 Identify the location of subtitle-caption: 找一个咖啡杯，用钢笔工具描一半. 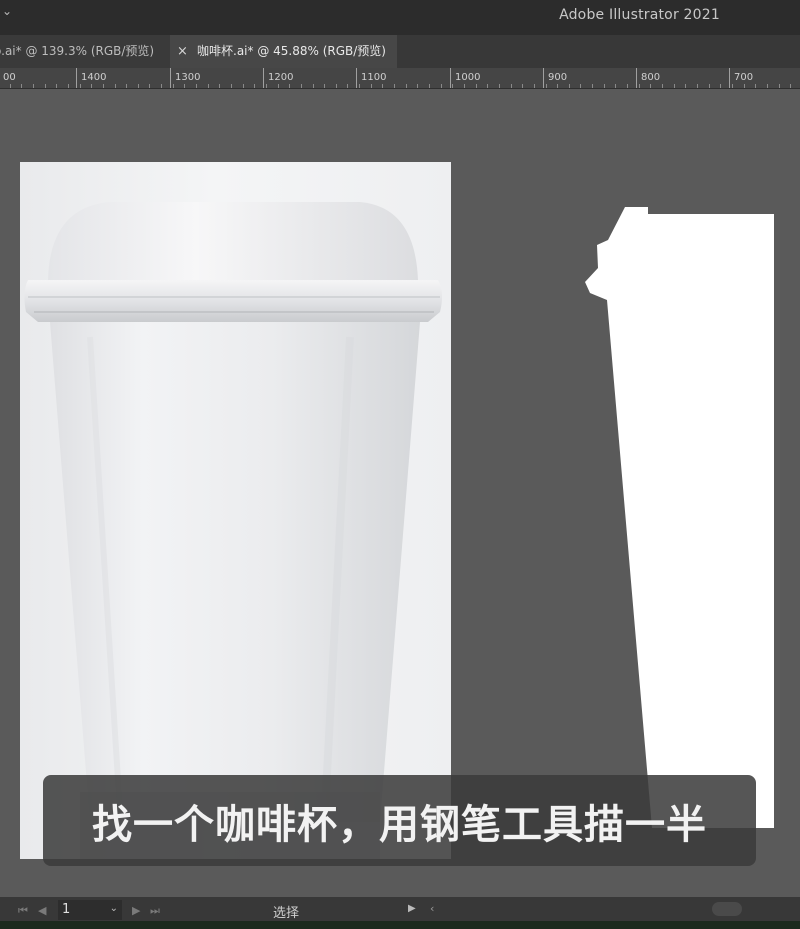
(399, 820).